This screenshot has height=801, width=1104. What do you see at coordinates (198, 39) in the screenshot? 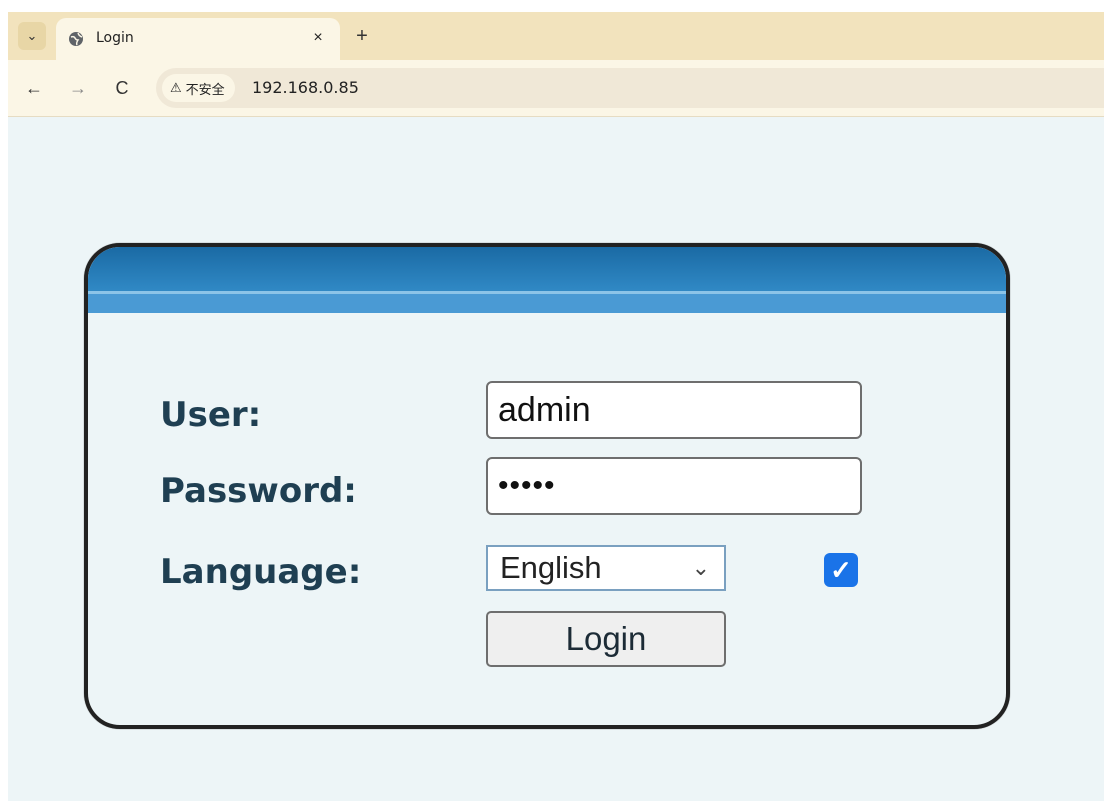
I see `tab-login: Login ×` at bounding box center [198, 39].